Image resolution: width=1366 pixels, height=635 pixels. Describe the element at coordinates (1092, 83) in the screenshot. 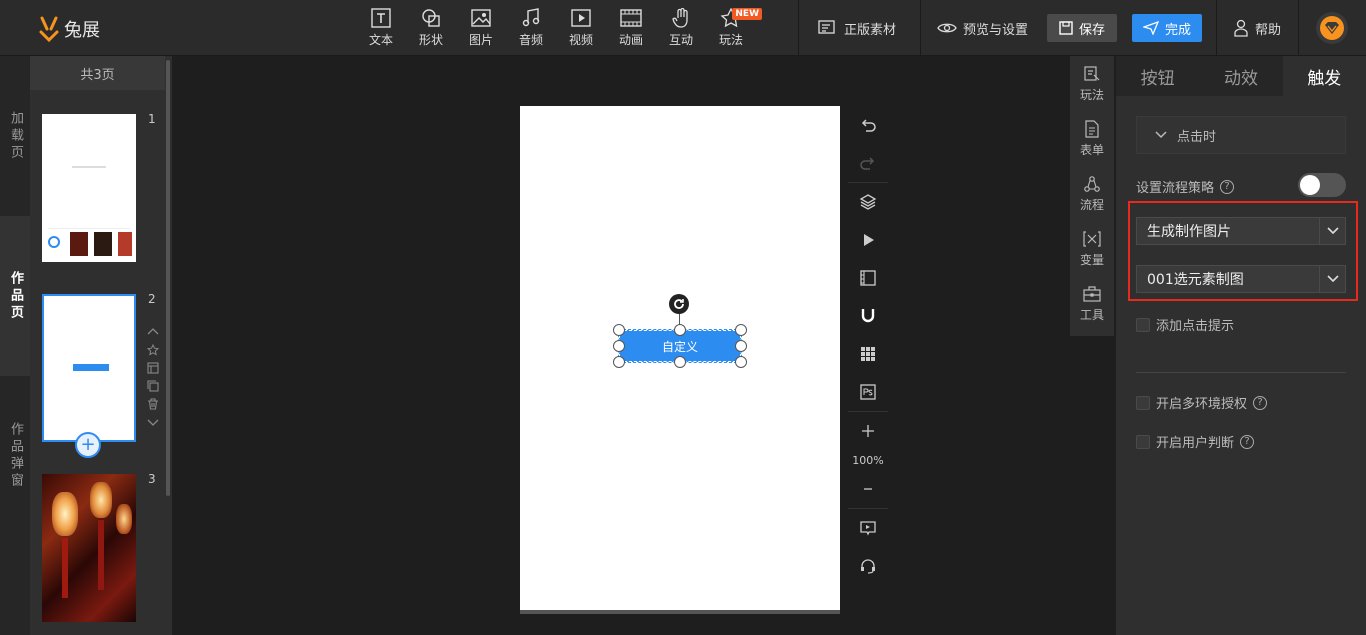

I see `side-tab-gameplay: 玩法` at that location.